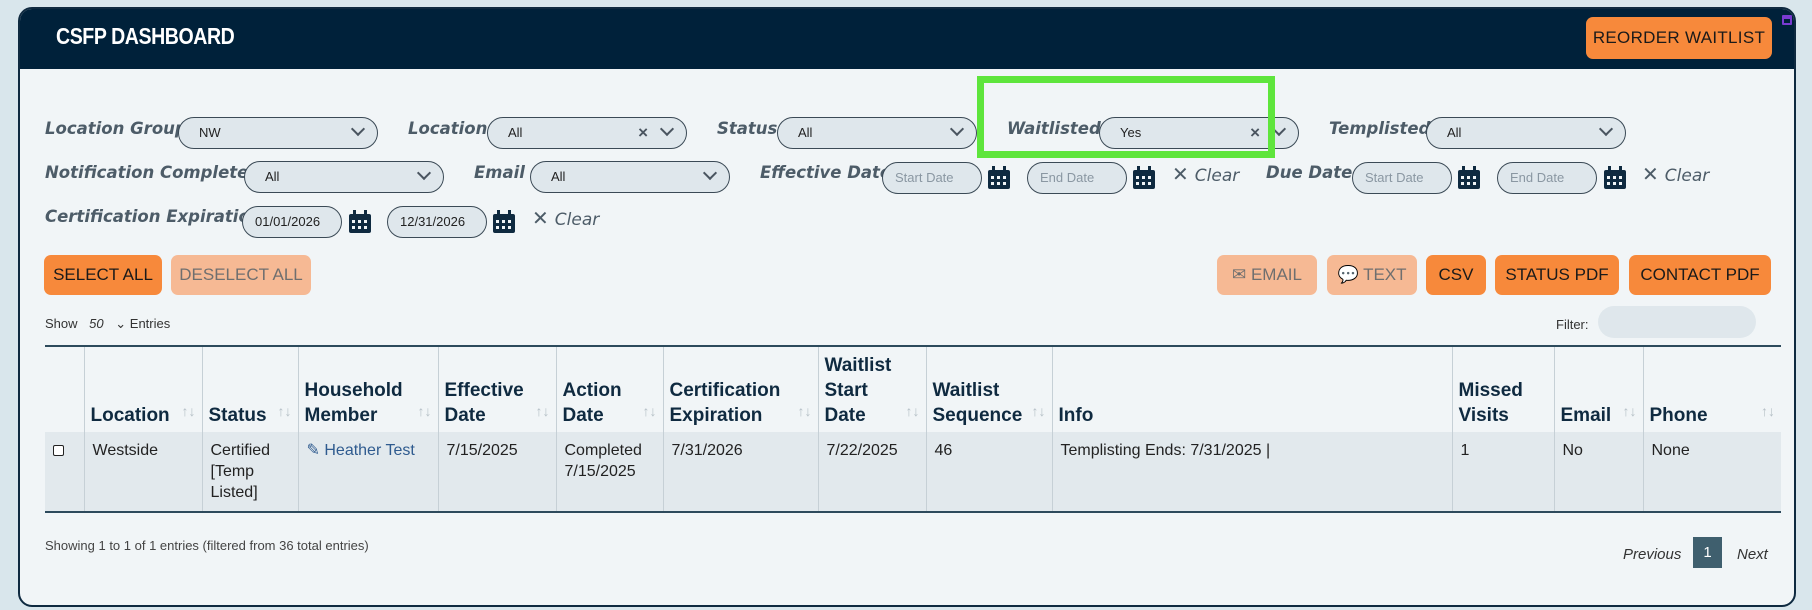 Image resolution: width=1812 pixels, height=610 pixels. What do you see at coordinates (1652, 554) in the screenshot?
I see `previous-page-link: Previous` at bounding box center [1652, 554].